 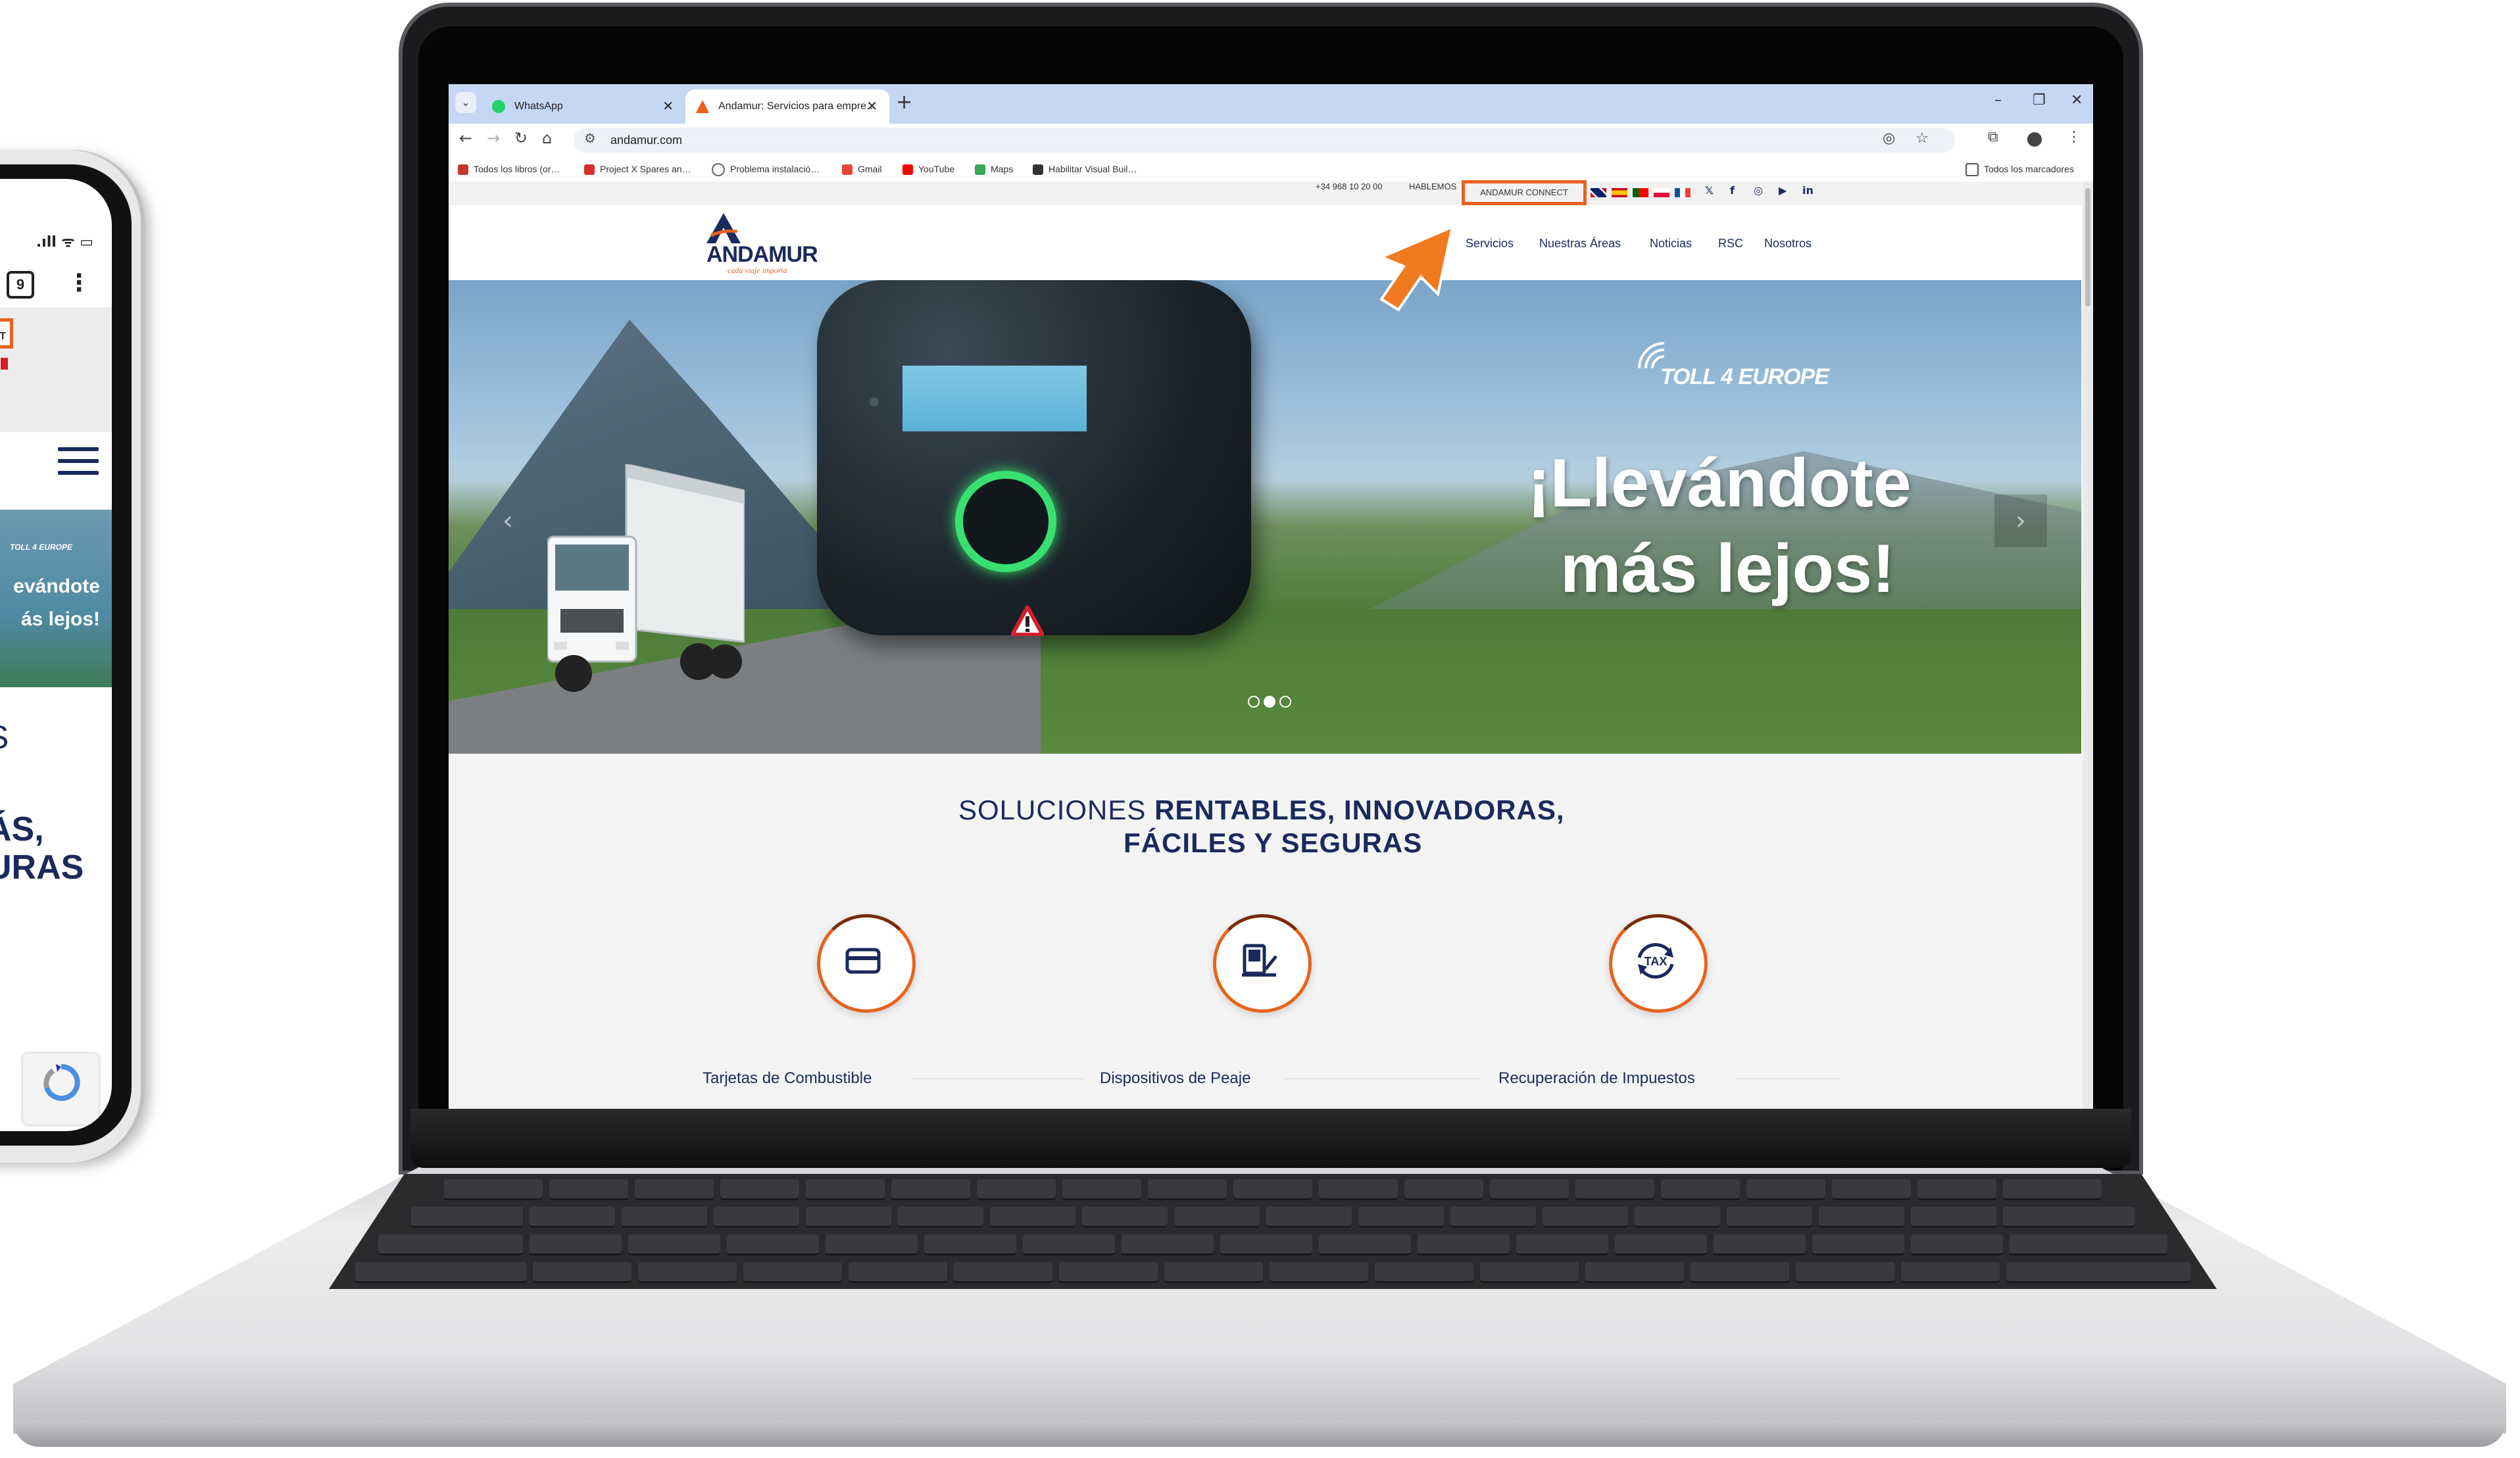 What do you see at coordinates (4, 737) in the screenshot?
I see `phone-heading-prefix: S` at bounding box center [4, 737].